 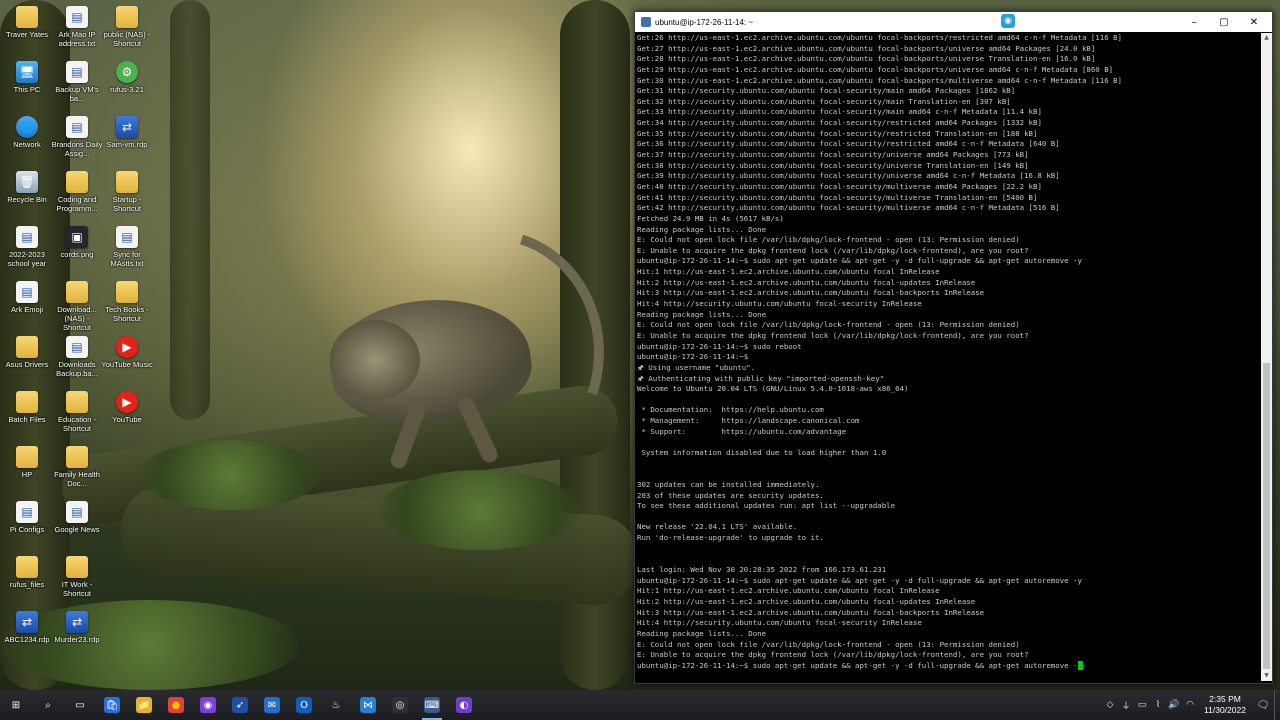 I want to click on terminal-title-bar: ubuntu@ip-172-26-11-14: ~ ◉ – ▢ ✕, so click(x=953, y=22).